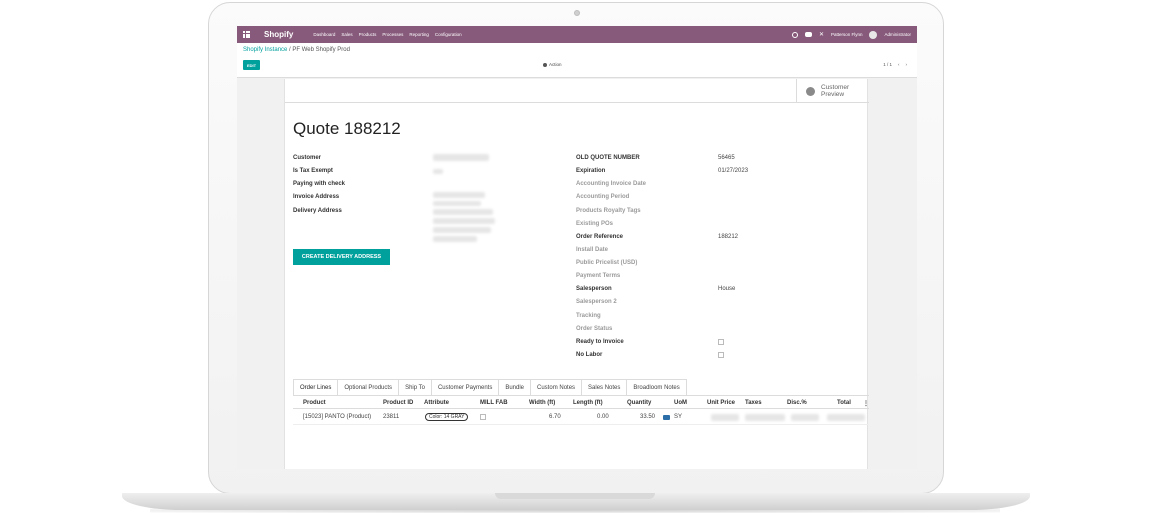 The height and width of the screenshot is (515, 1150). Describe the element at coordinates (575, 496) in the screenshot. I see `laptop-notch` at that location.